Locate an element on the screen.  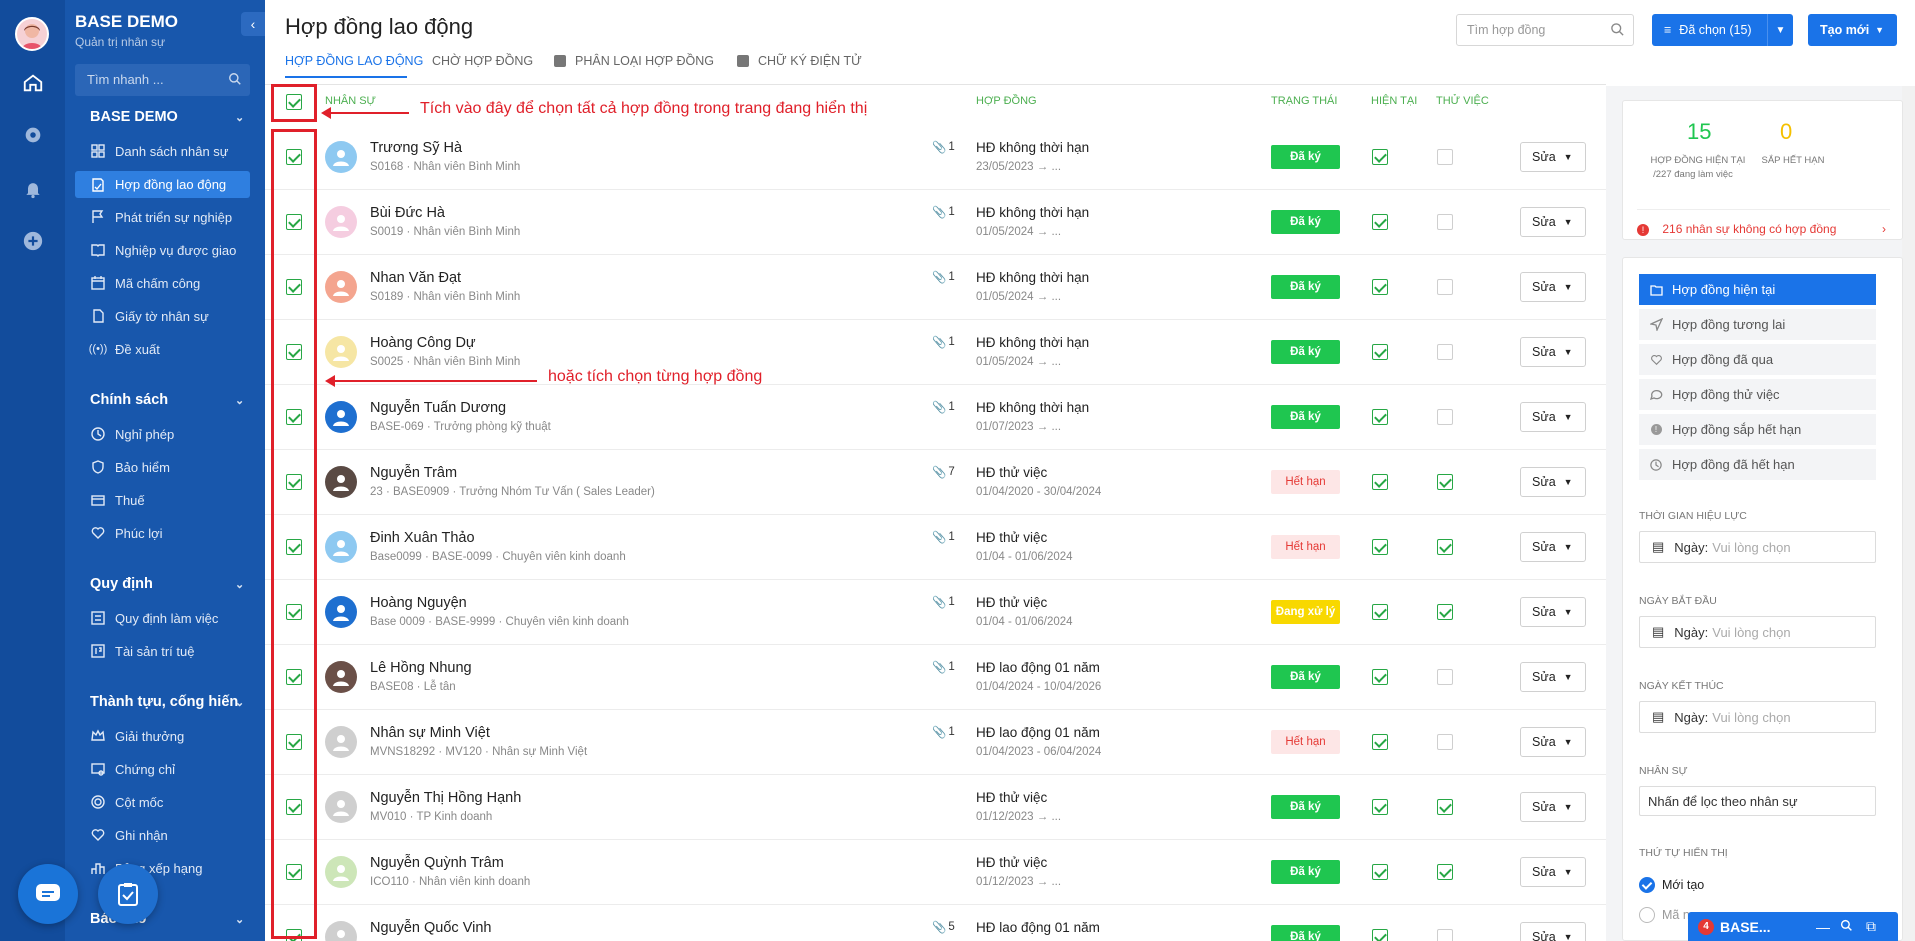
caret-down-icon: ▼ is located at coordinates (1780, 30).